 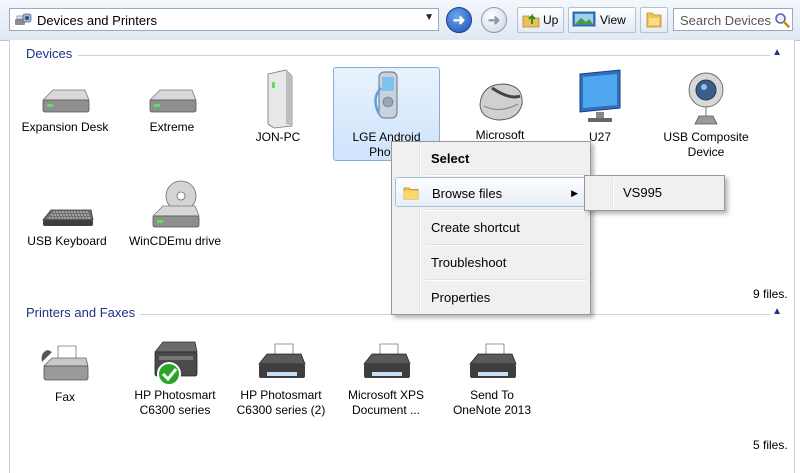 What do you see at coordinates (642, 192) in the screenshot?
I see `submenu-item-vs995: VS995` at bounding box center [642, 192].